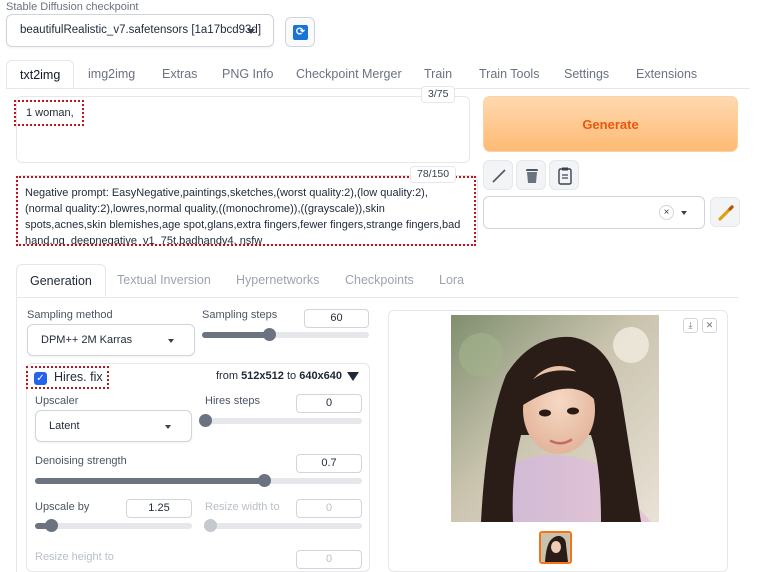 The height and width of the screenshot is (572, 757). I want to click on prompt-token-counter: 3/75, so click(438, 94).